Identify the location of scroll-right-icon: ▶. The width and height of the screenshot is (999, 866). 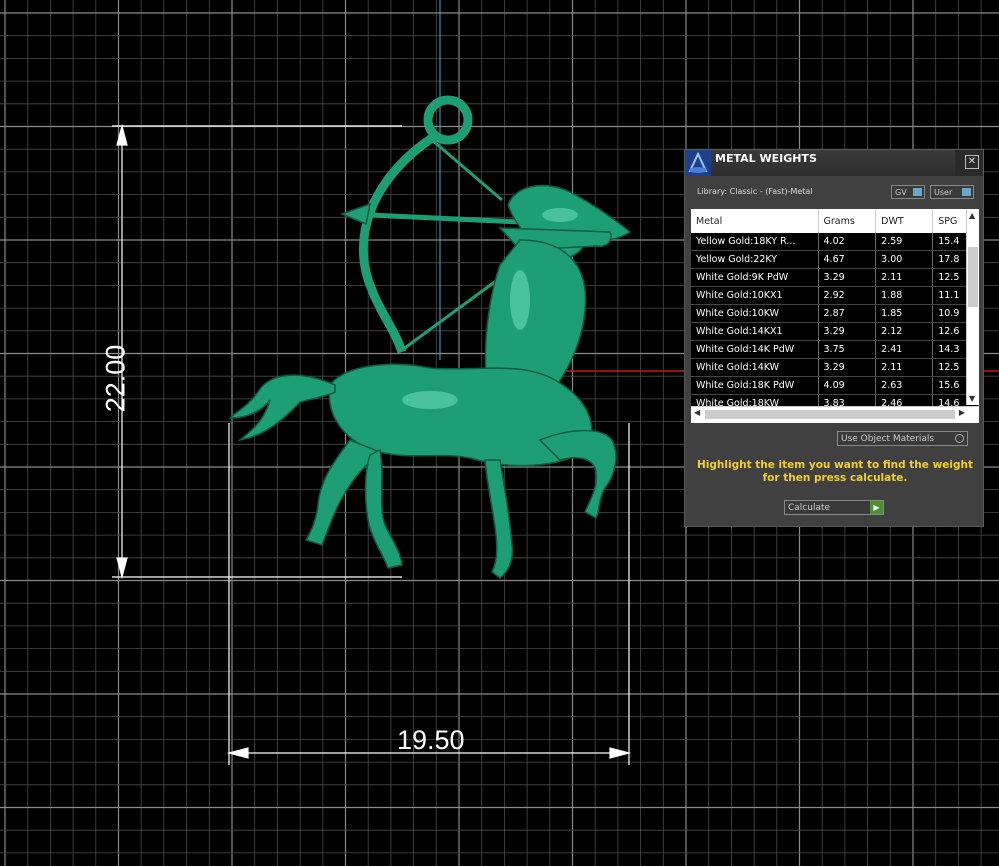
(962, 412).